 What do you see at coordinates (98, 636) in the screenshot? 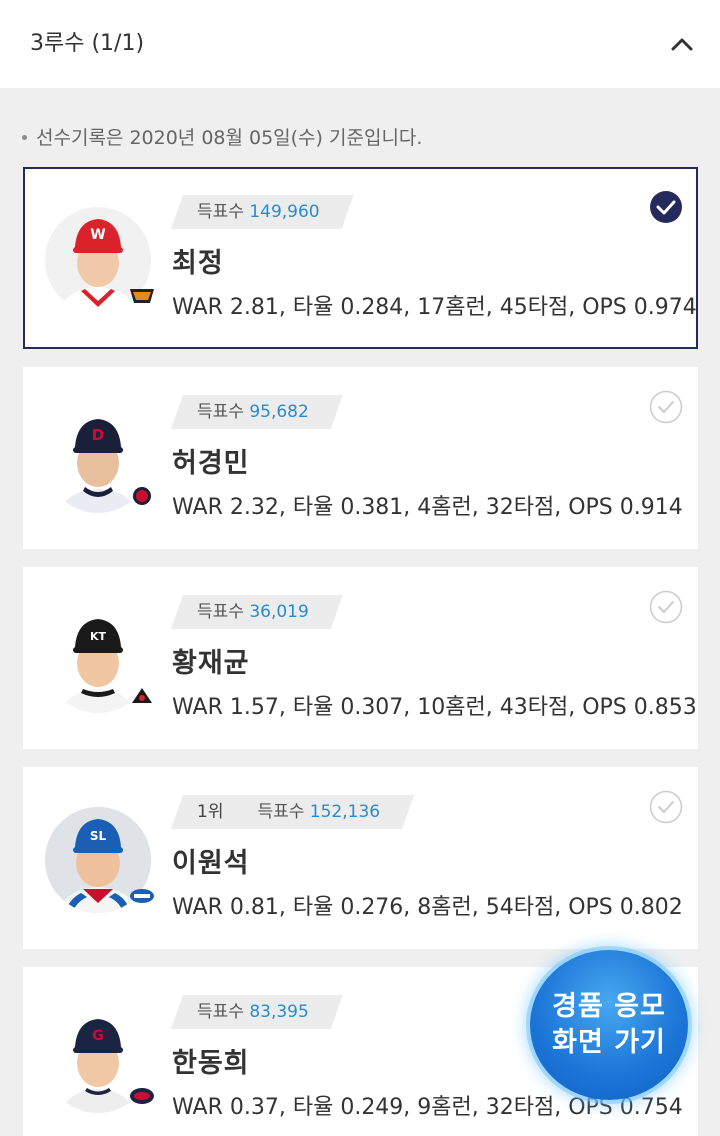
I see `svg-text: KT` at bounding box center [98, 636].